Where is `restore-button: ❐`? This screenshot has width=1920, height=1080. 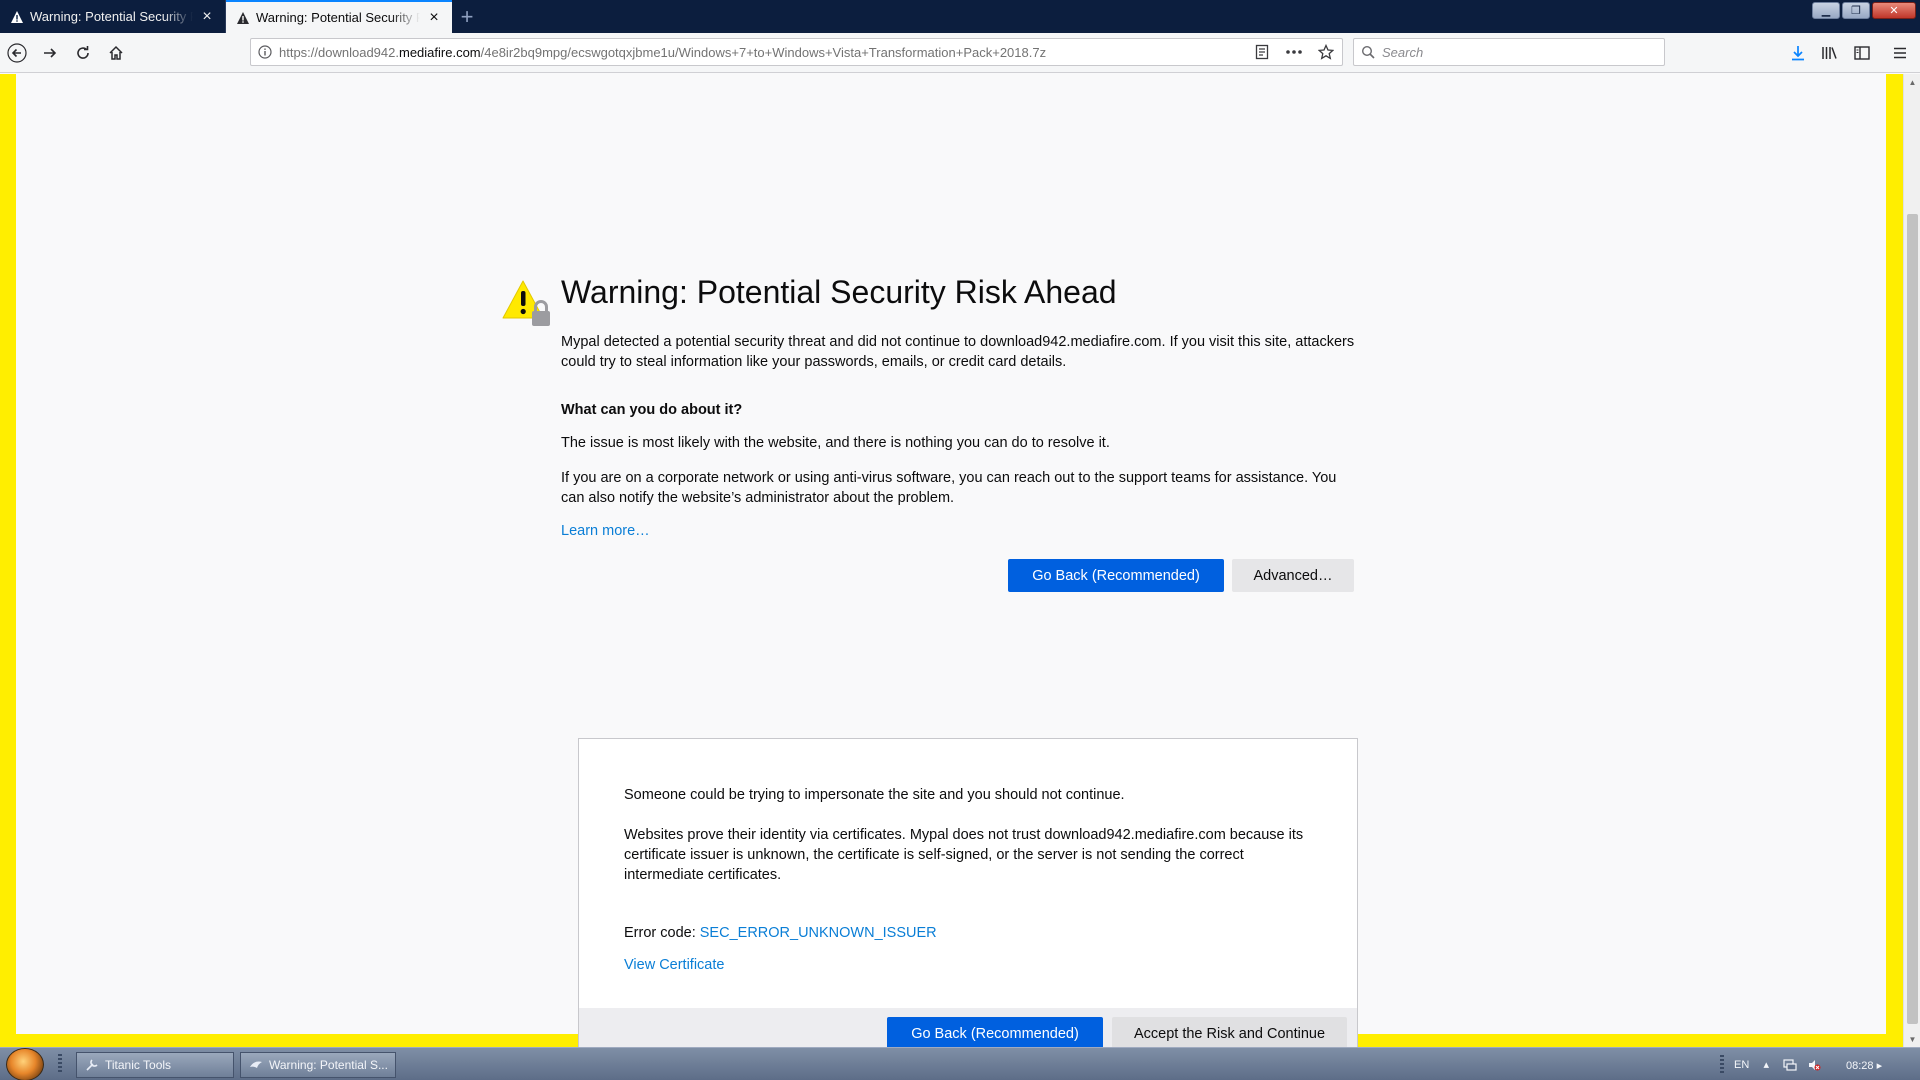 restore-button: ❐ is located at coordinates (1856, 10).